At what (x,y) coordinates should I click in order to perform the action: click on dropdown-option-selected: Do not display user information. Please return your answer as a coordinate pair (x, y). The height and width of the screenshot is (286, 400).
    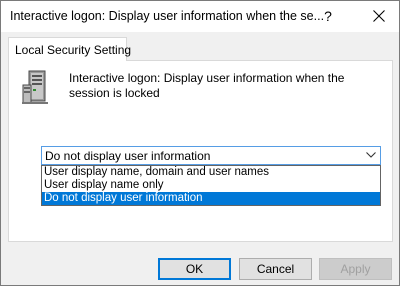
    Looking at the image, I should click on (211, 198).